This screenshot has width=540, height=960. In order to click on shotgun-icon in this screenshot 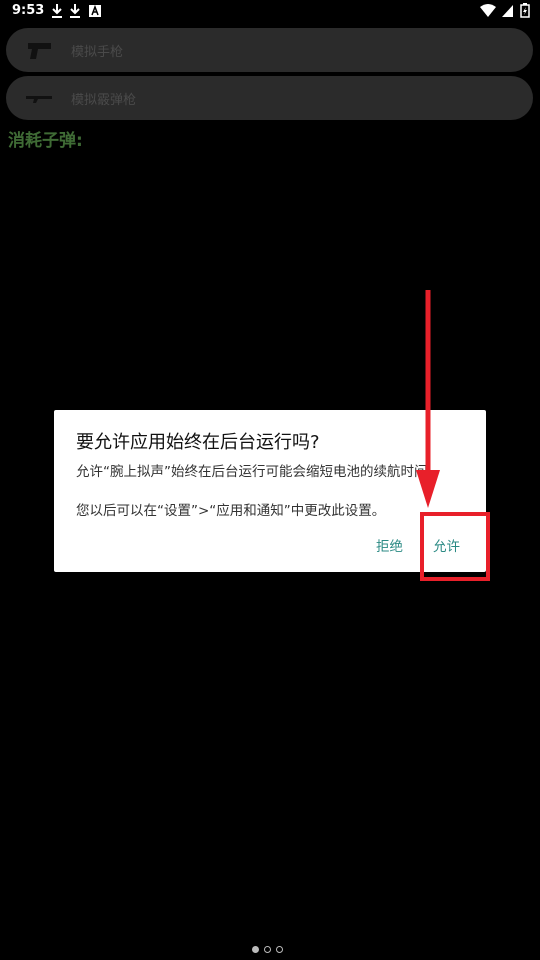, I will do `click(39, 99)`.